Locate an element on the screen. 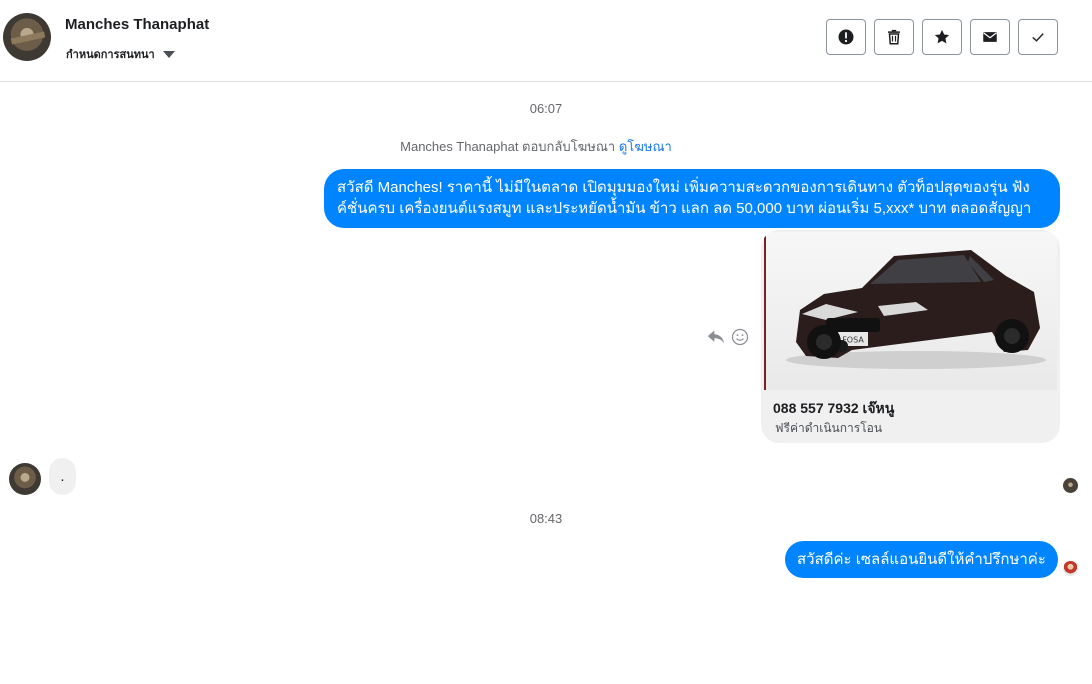  card-title: 088 557 7932 เจ๊หนู is located at coordinates (833, 409).